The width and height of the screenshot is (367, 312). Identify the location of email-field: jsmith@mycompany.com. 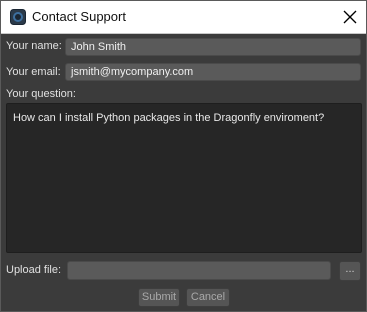
(213, 72).